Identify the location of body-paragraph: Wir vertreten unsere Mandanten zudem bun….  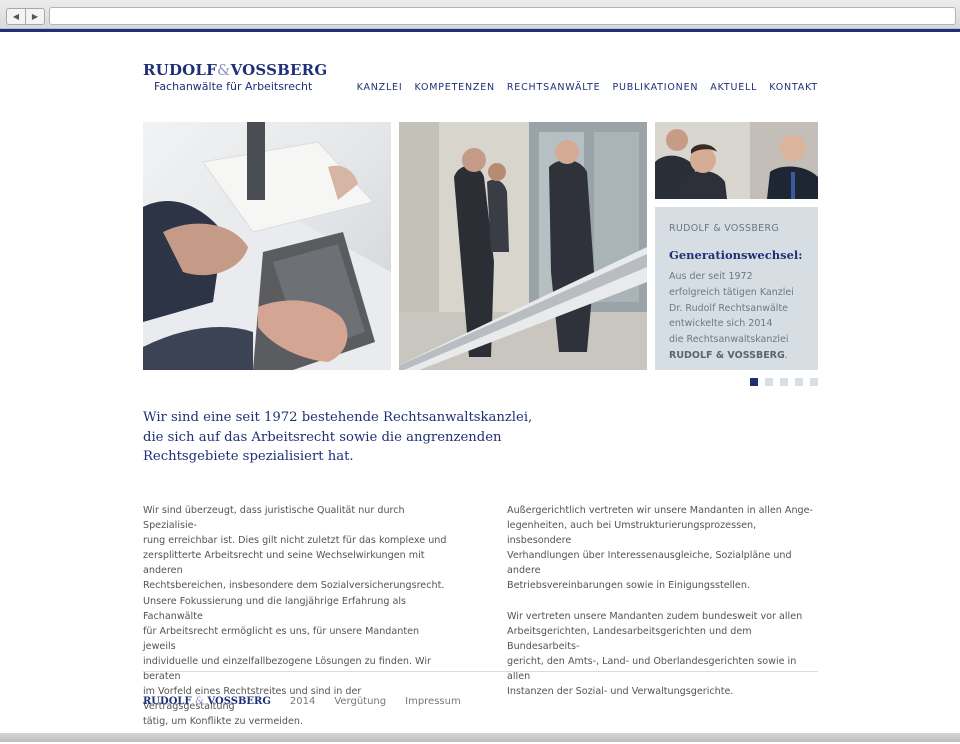
(662, 654).